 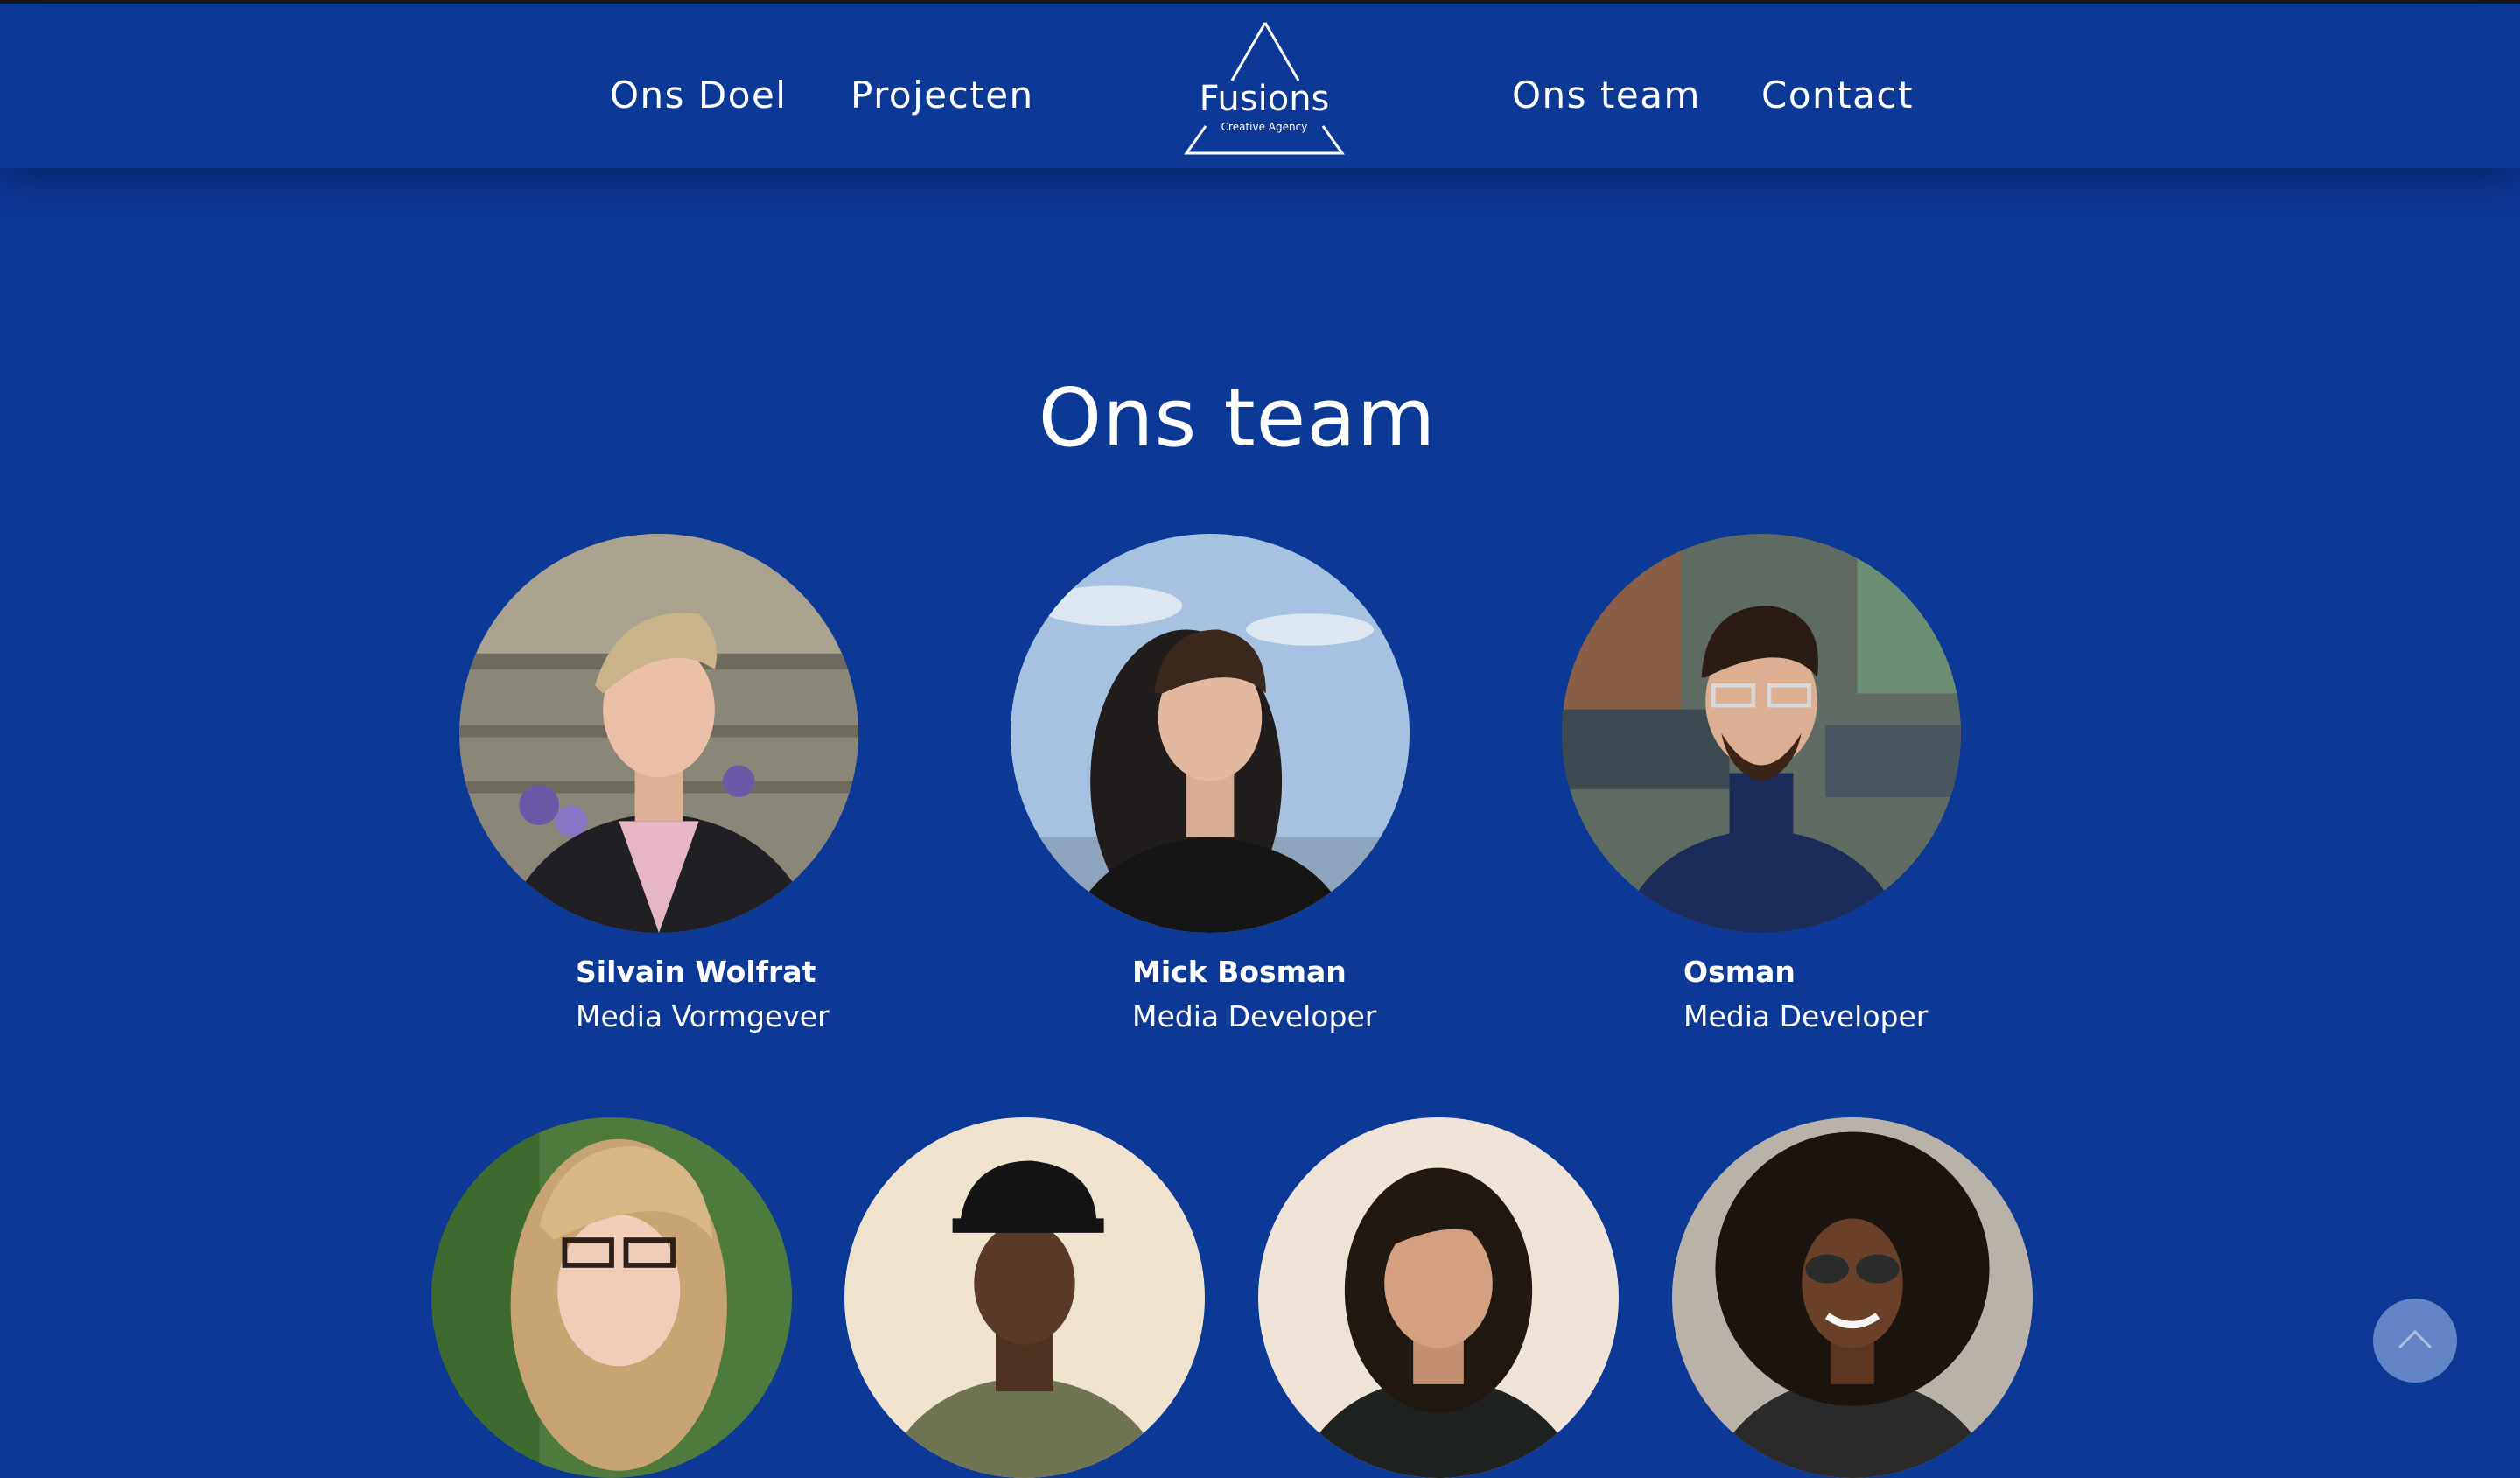 What do you see at coordinates (1264, 99) in the screenshot?
I see `logo-wordmark: Fusions` at bounding box center [1264, 99].